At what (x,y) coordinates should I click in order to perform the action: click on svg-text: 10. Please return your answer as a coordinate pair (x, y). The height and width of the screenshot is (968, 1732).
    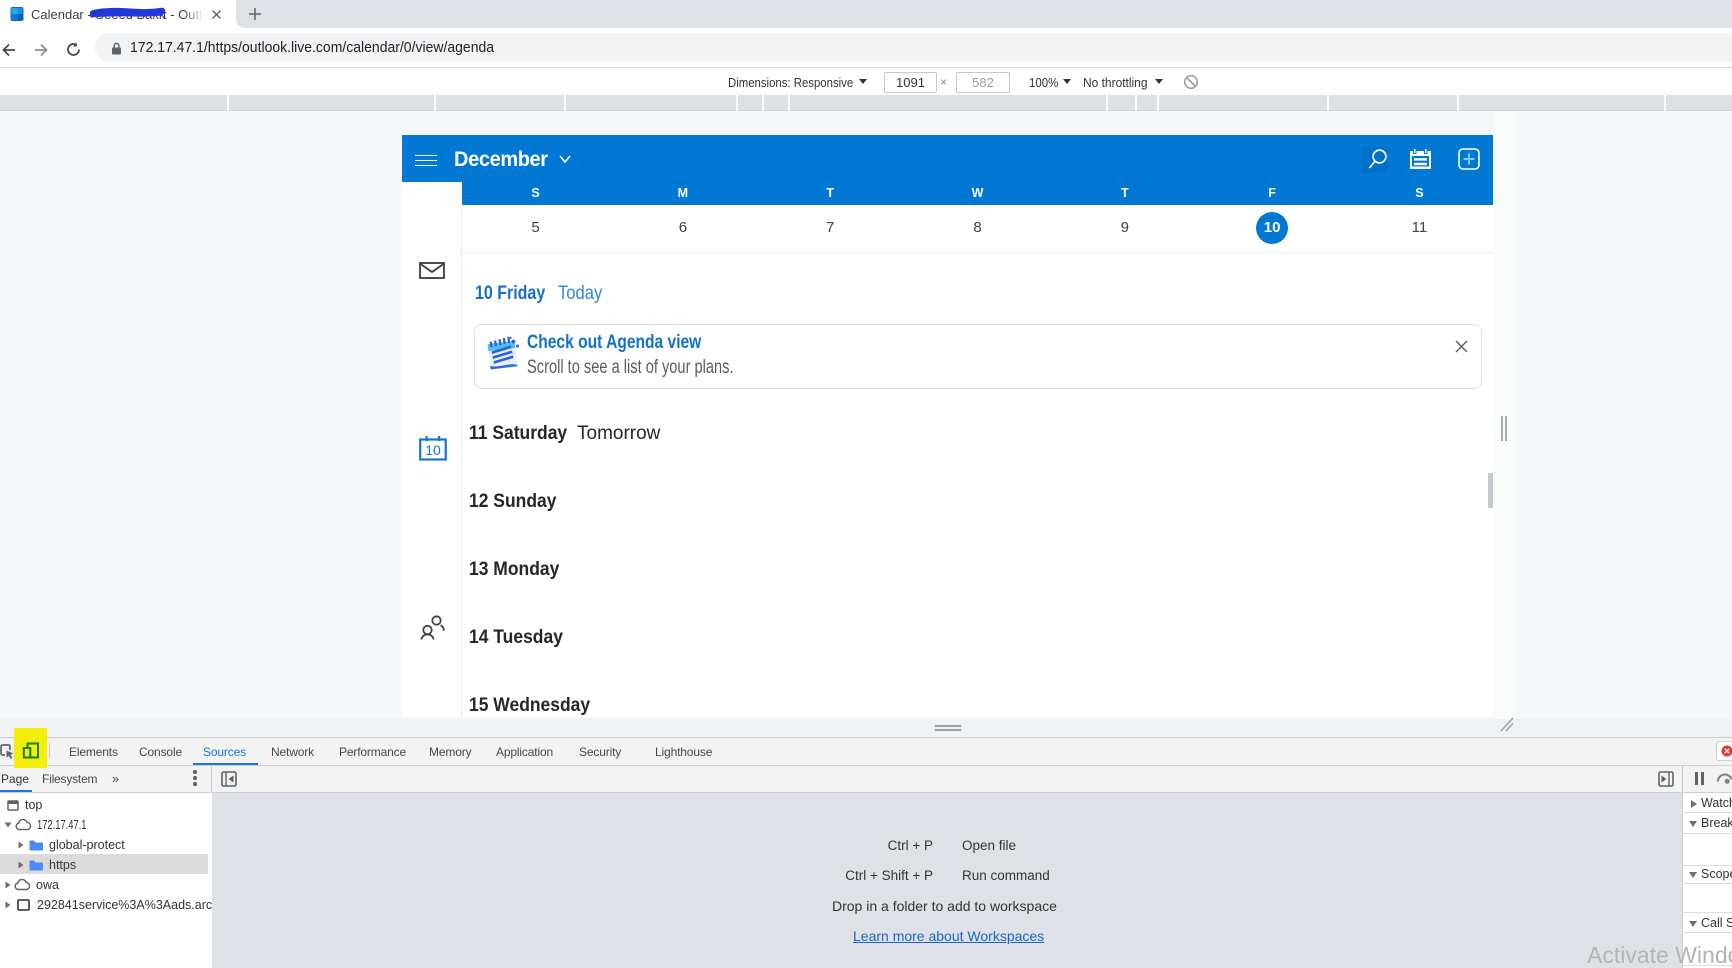
    Looking at the image, I should click on (433, 450).